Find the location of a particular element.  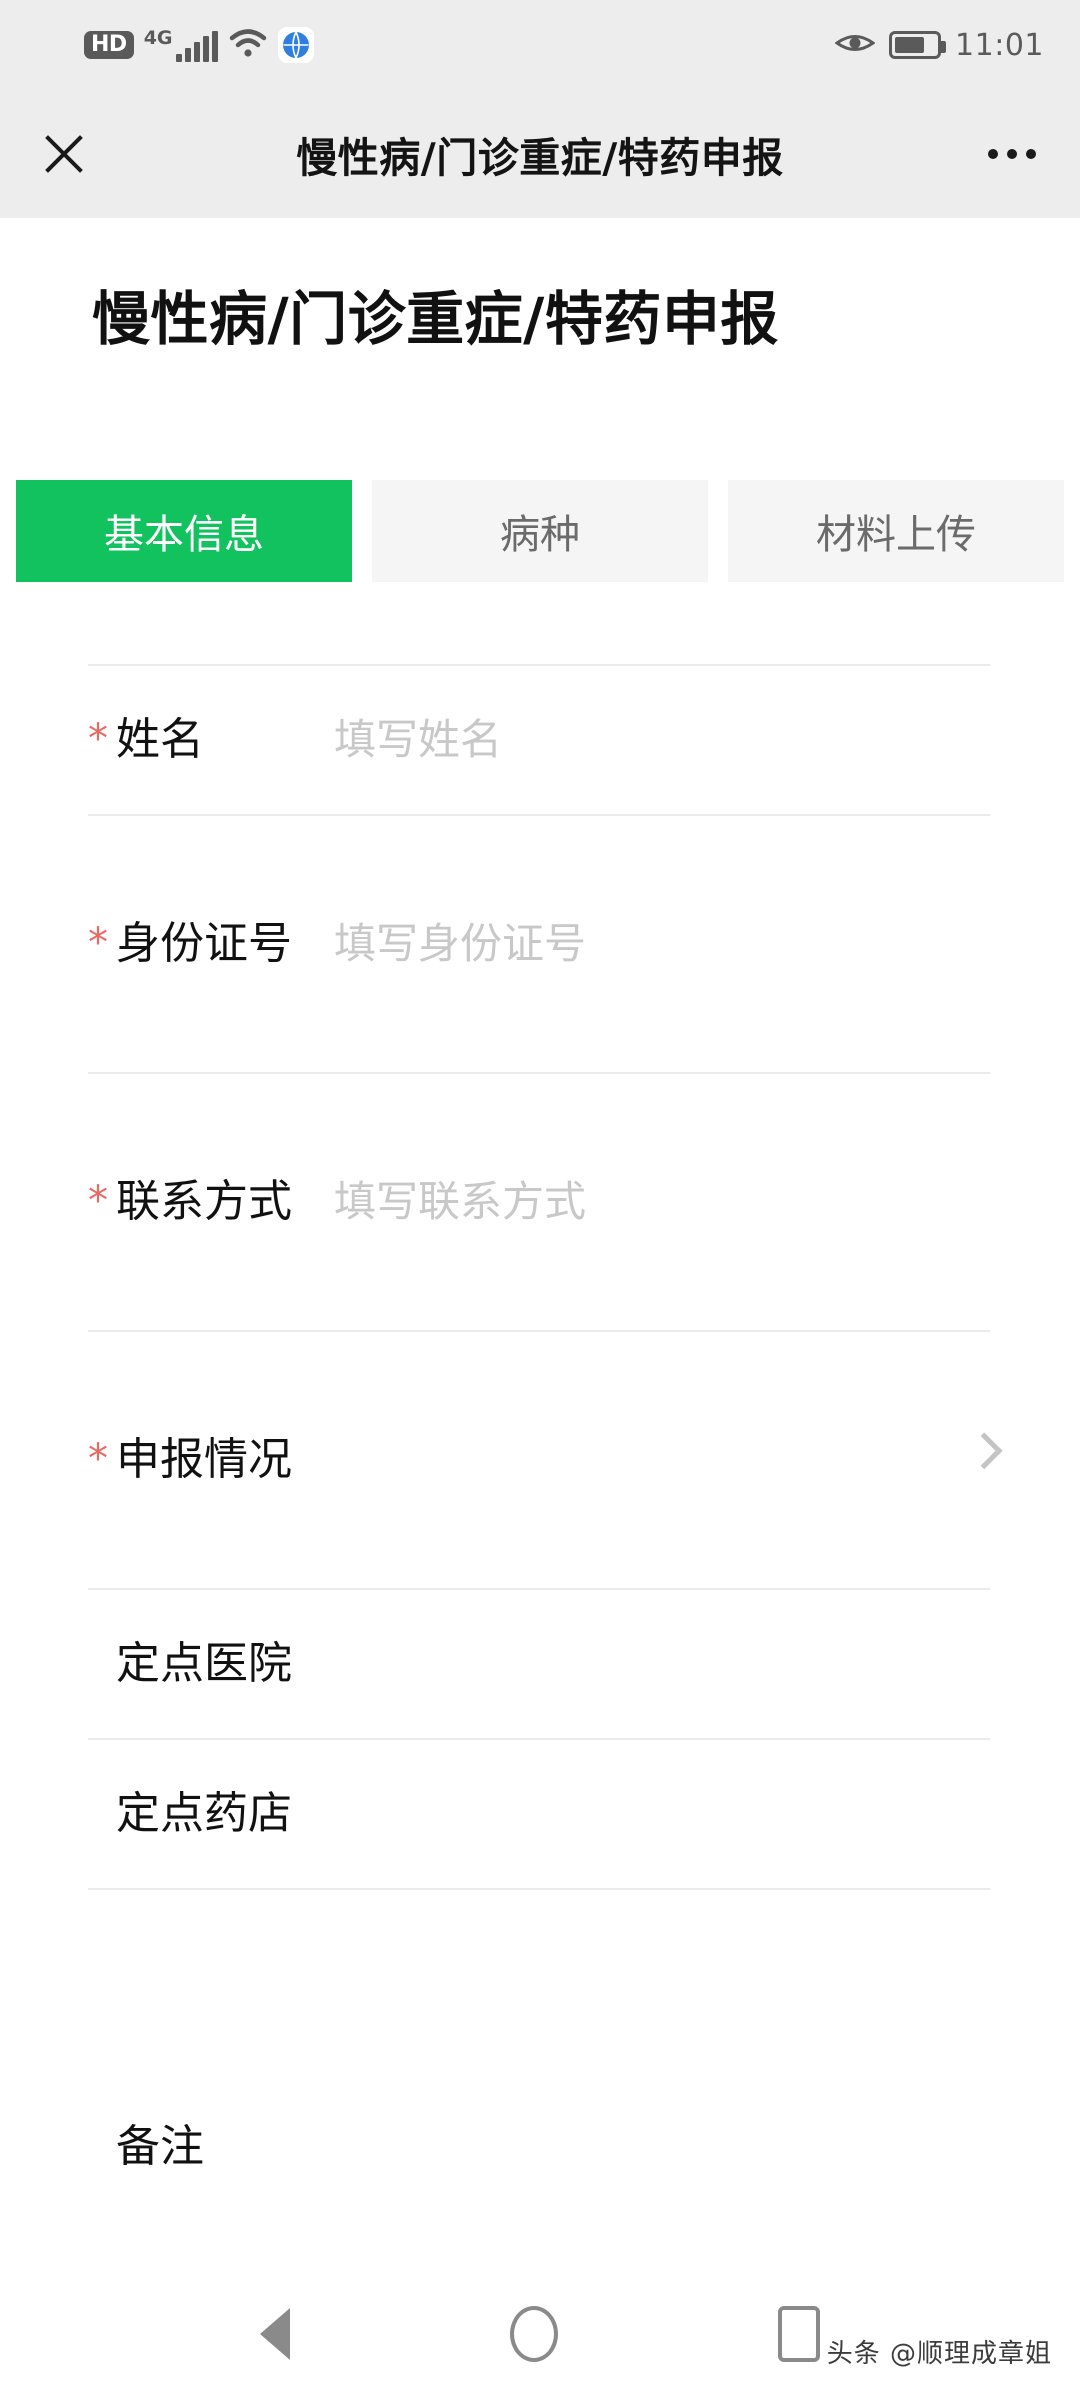

eye-icon is located at coordinates (855, 45).